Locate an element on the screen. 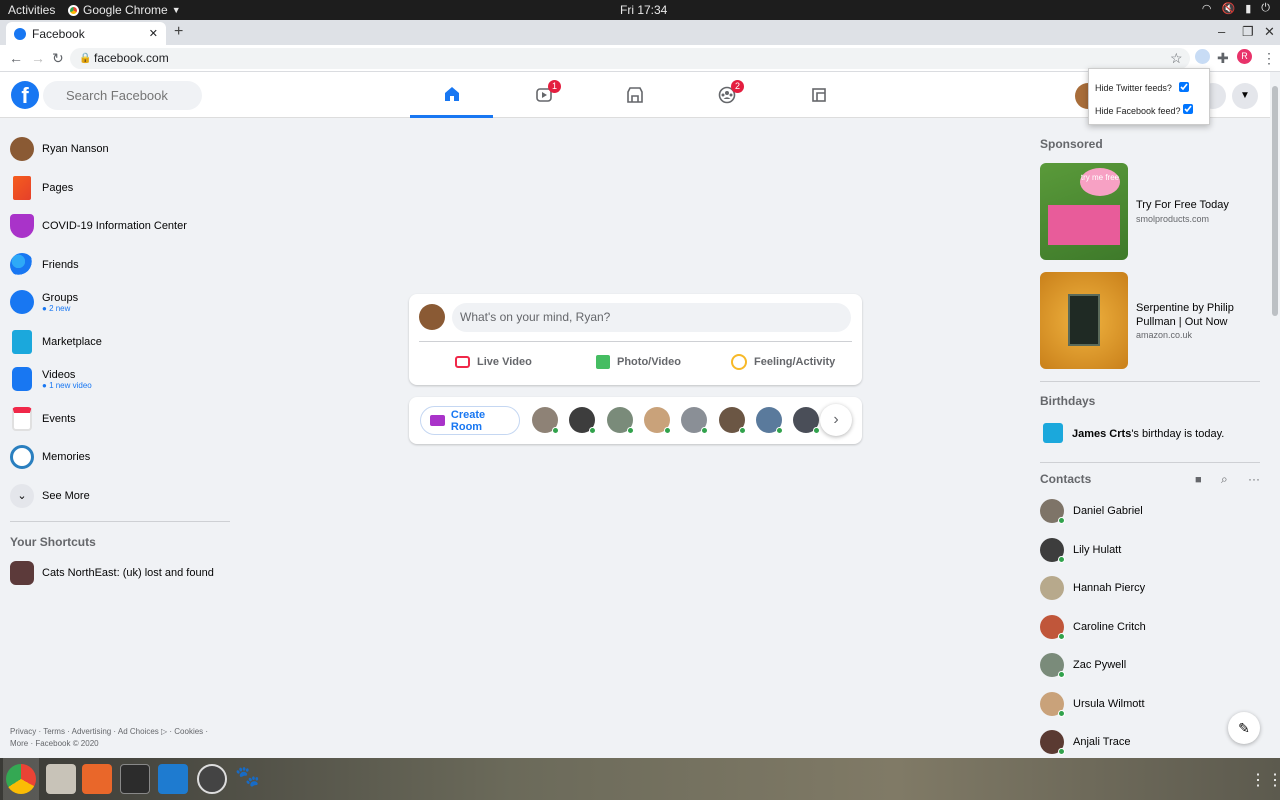 The image size is (1280, 800). bookmark-star-icon: ☆ is located at coordinates (1176, 58).